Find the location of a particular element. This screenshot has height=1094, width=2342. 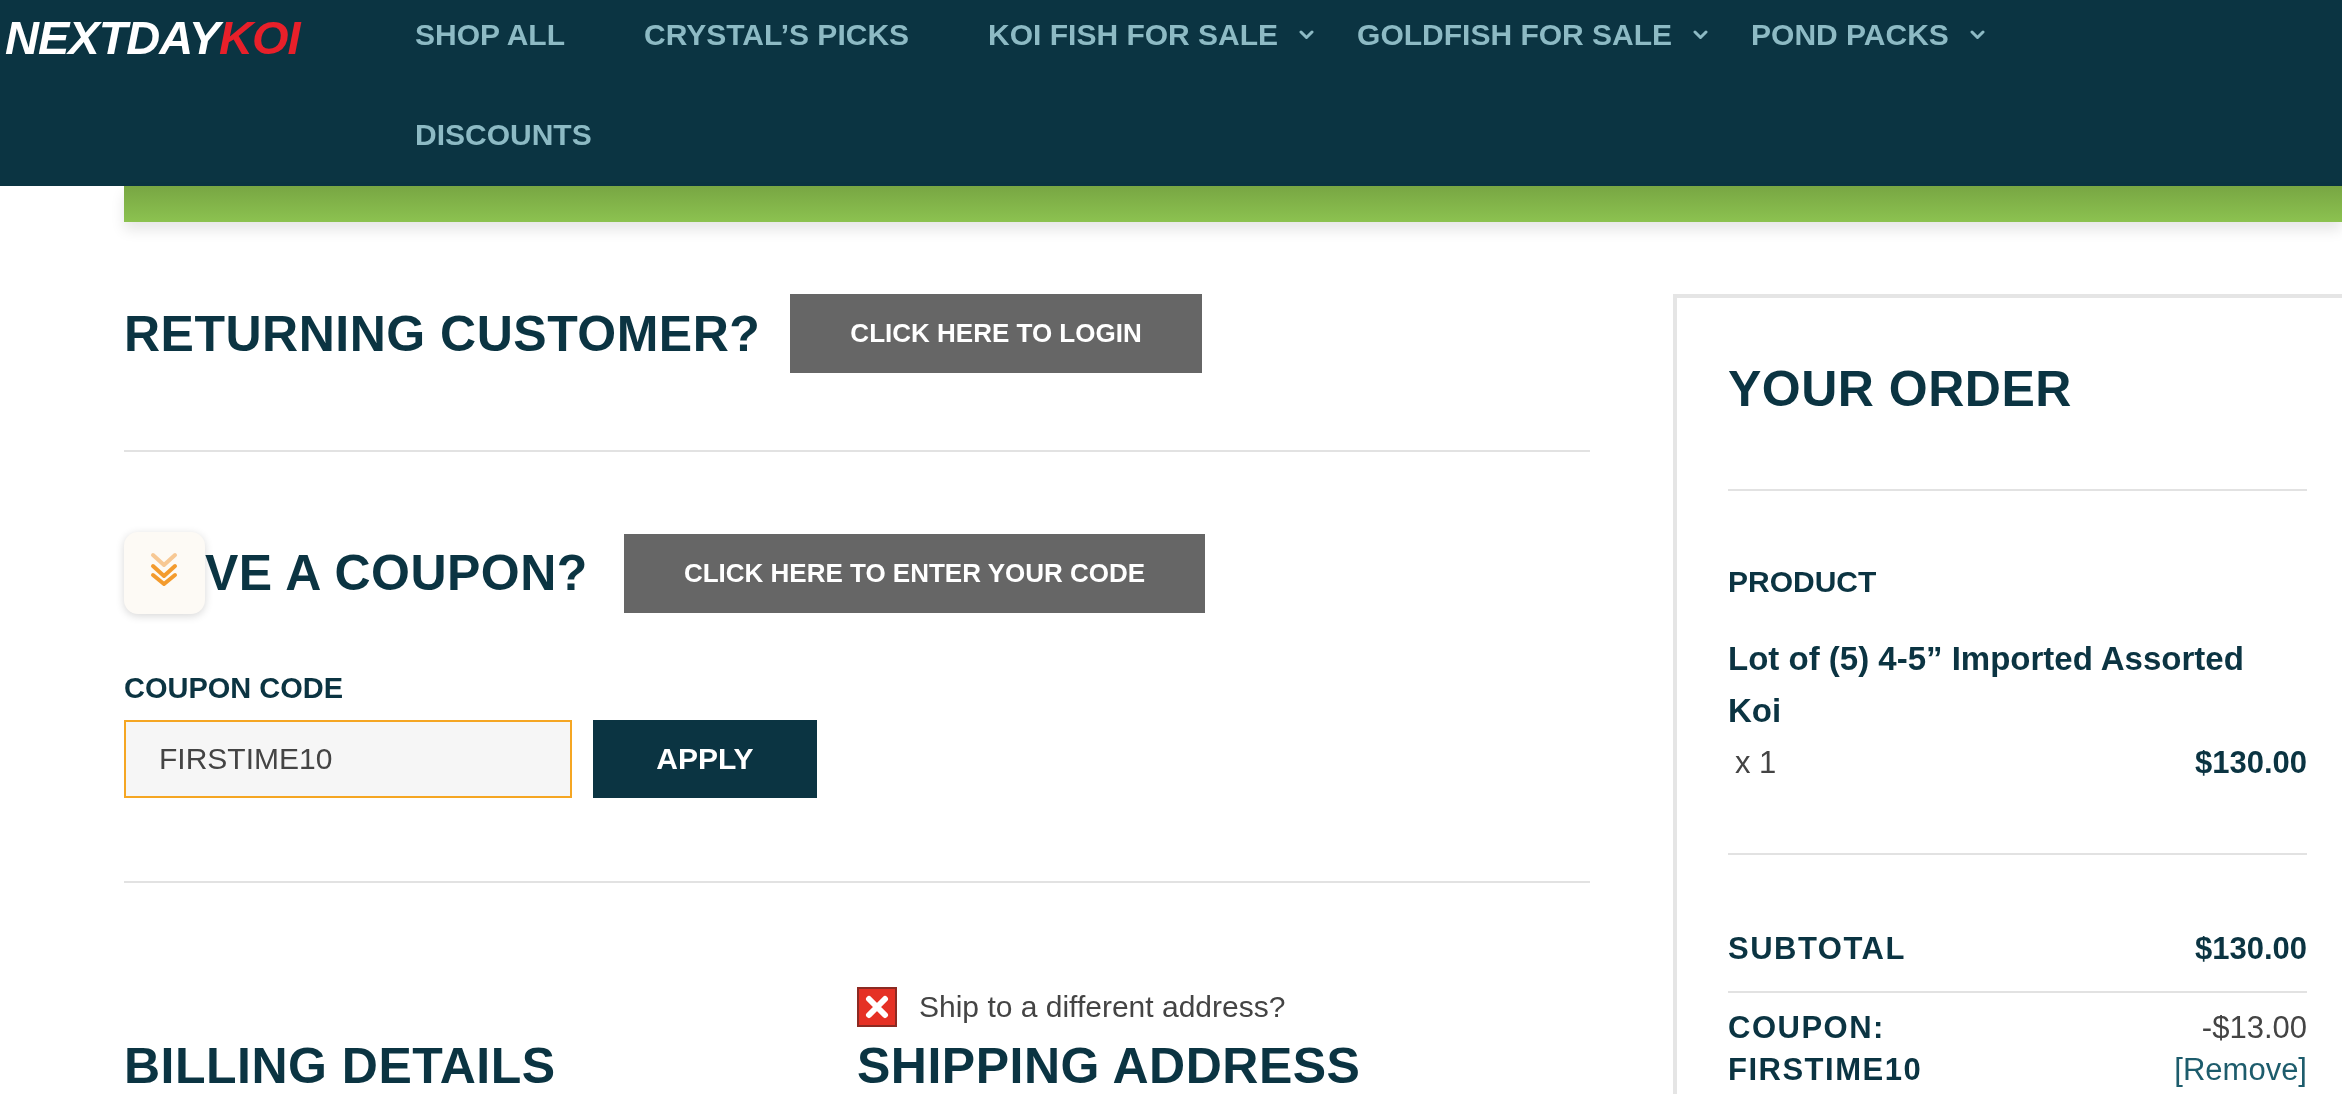

site-logo: NEXTDAYKOI is located at coordinates (152, 38).